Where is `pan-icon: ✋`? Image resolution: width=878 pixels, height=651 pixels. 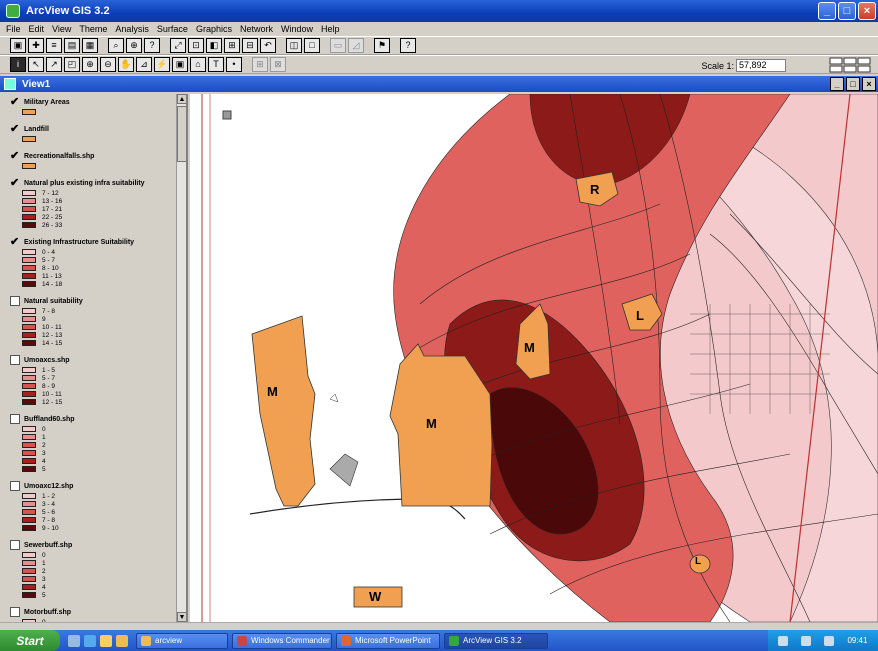 pan-icon: ✋ is located at coordinates (126, 64).